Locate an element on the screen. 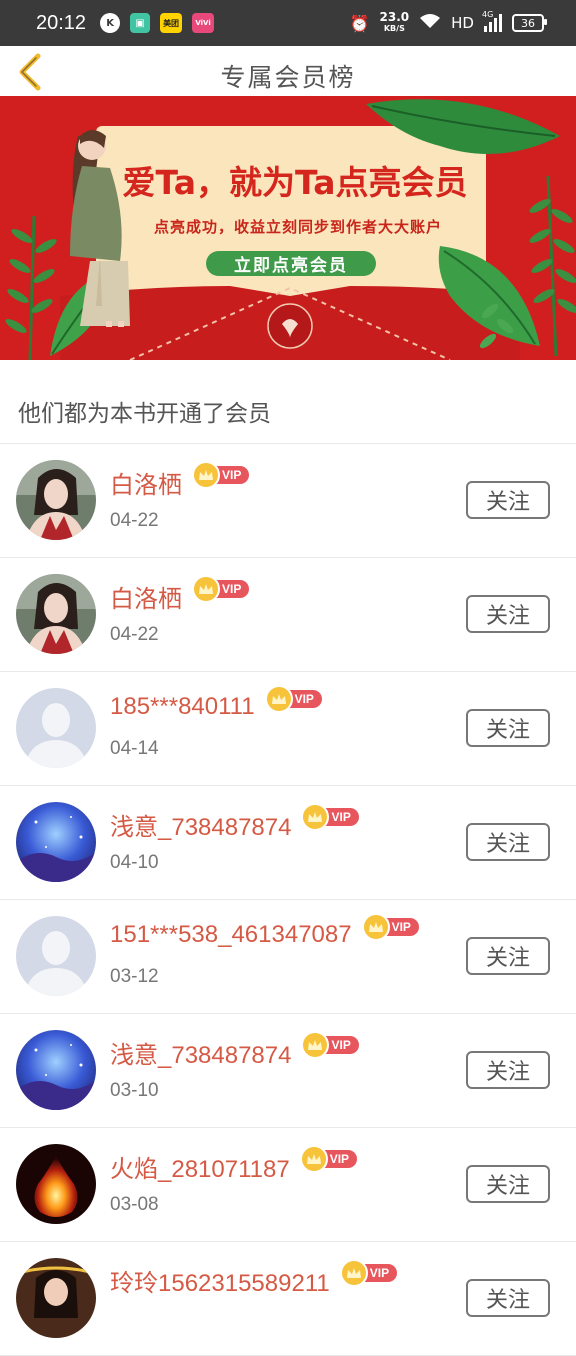 This screenshot has width=576, height=1356. status-time: 20:12 is located at coordinates (61, 22).